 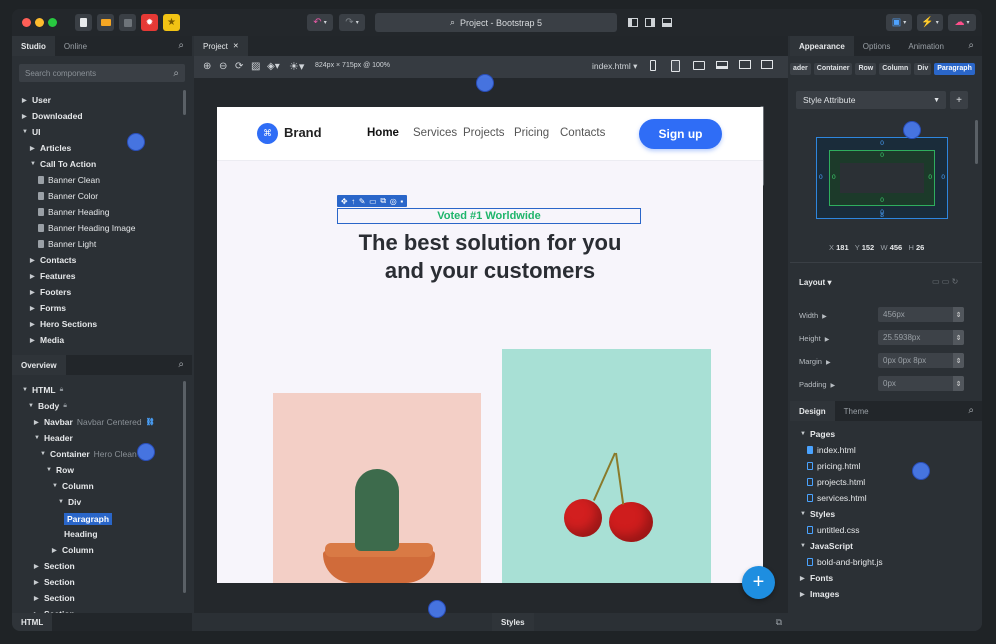 I want to click on overview-item: ▼ Container Hero Clean, so click(x=88, y=454).